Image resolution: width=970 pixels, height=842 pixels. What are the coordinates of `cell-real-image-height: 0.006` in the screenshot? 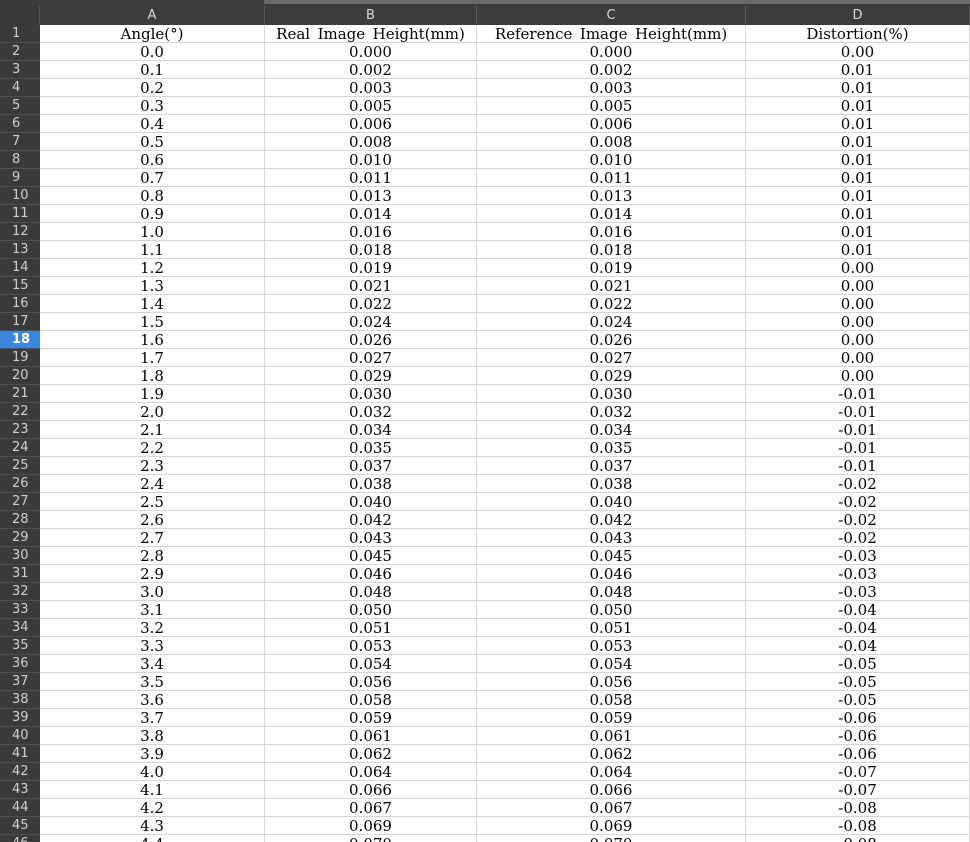 It's located at (371, 124).